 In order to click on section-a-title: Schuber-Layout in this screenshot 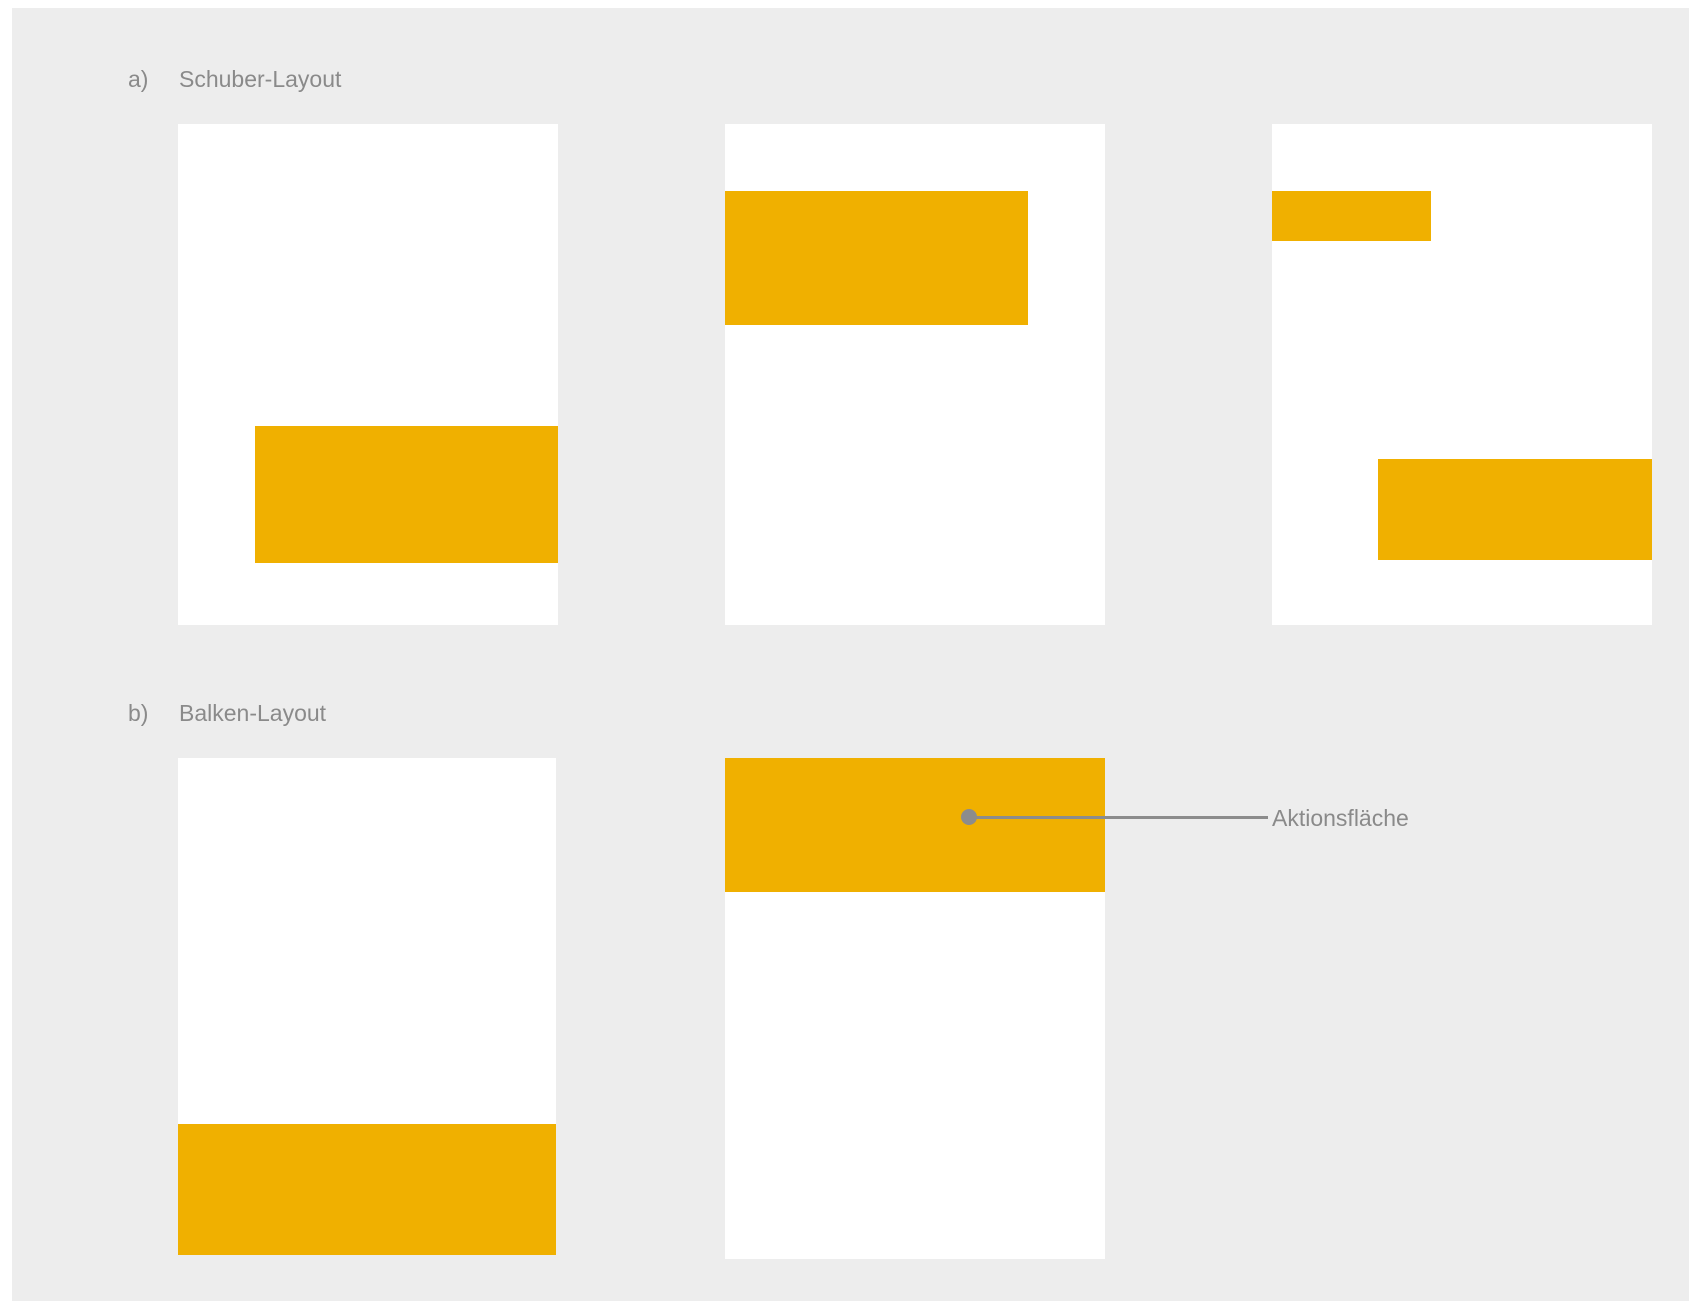, I will do `click(260, 79)`.